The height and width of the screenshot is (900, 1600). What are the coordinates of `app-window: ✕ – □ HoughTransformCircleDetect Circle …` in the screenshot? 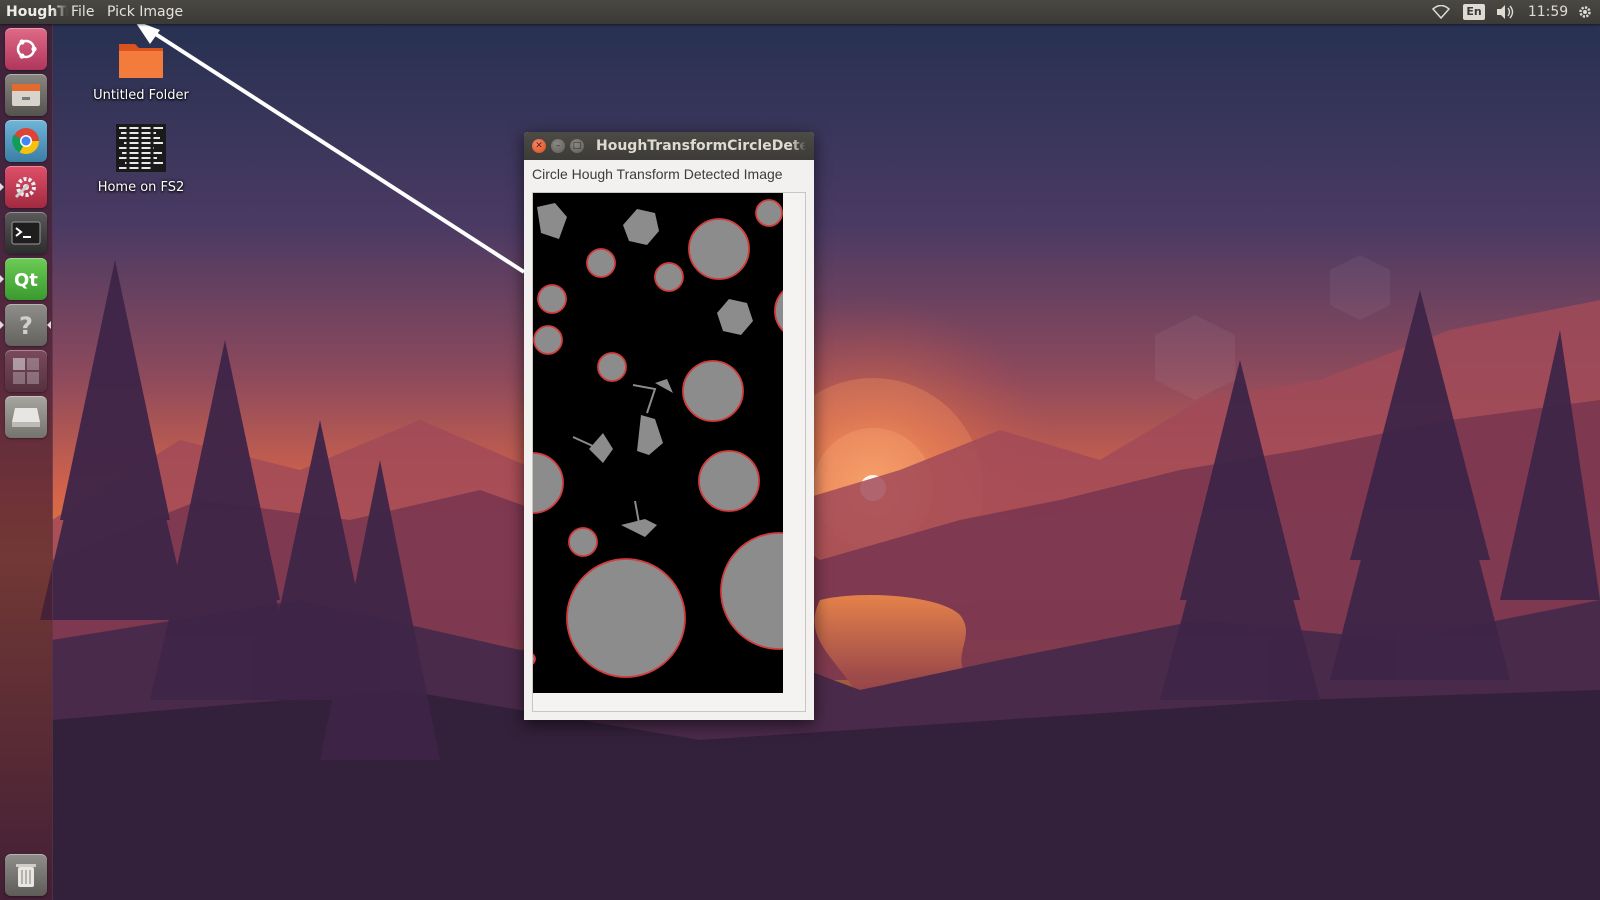 It's located at (669, 426).